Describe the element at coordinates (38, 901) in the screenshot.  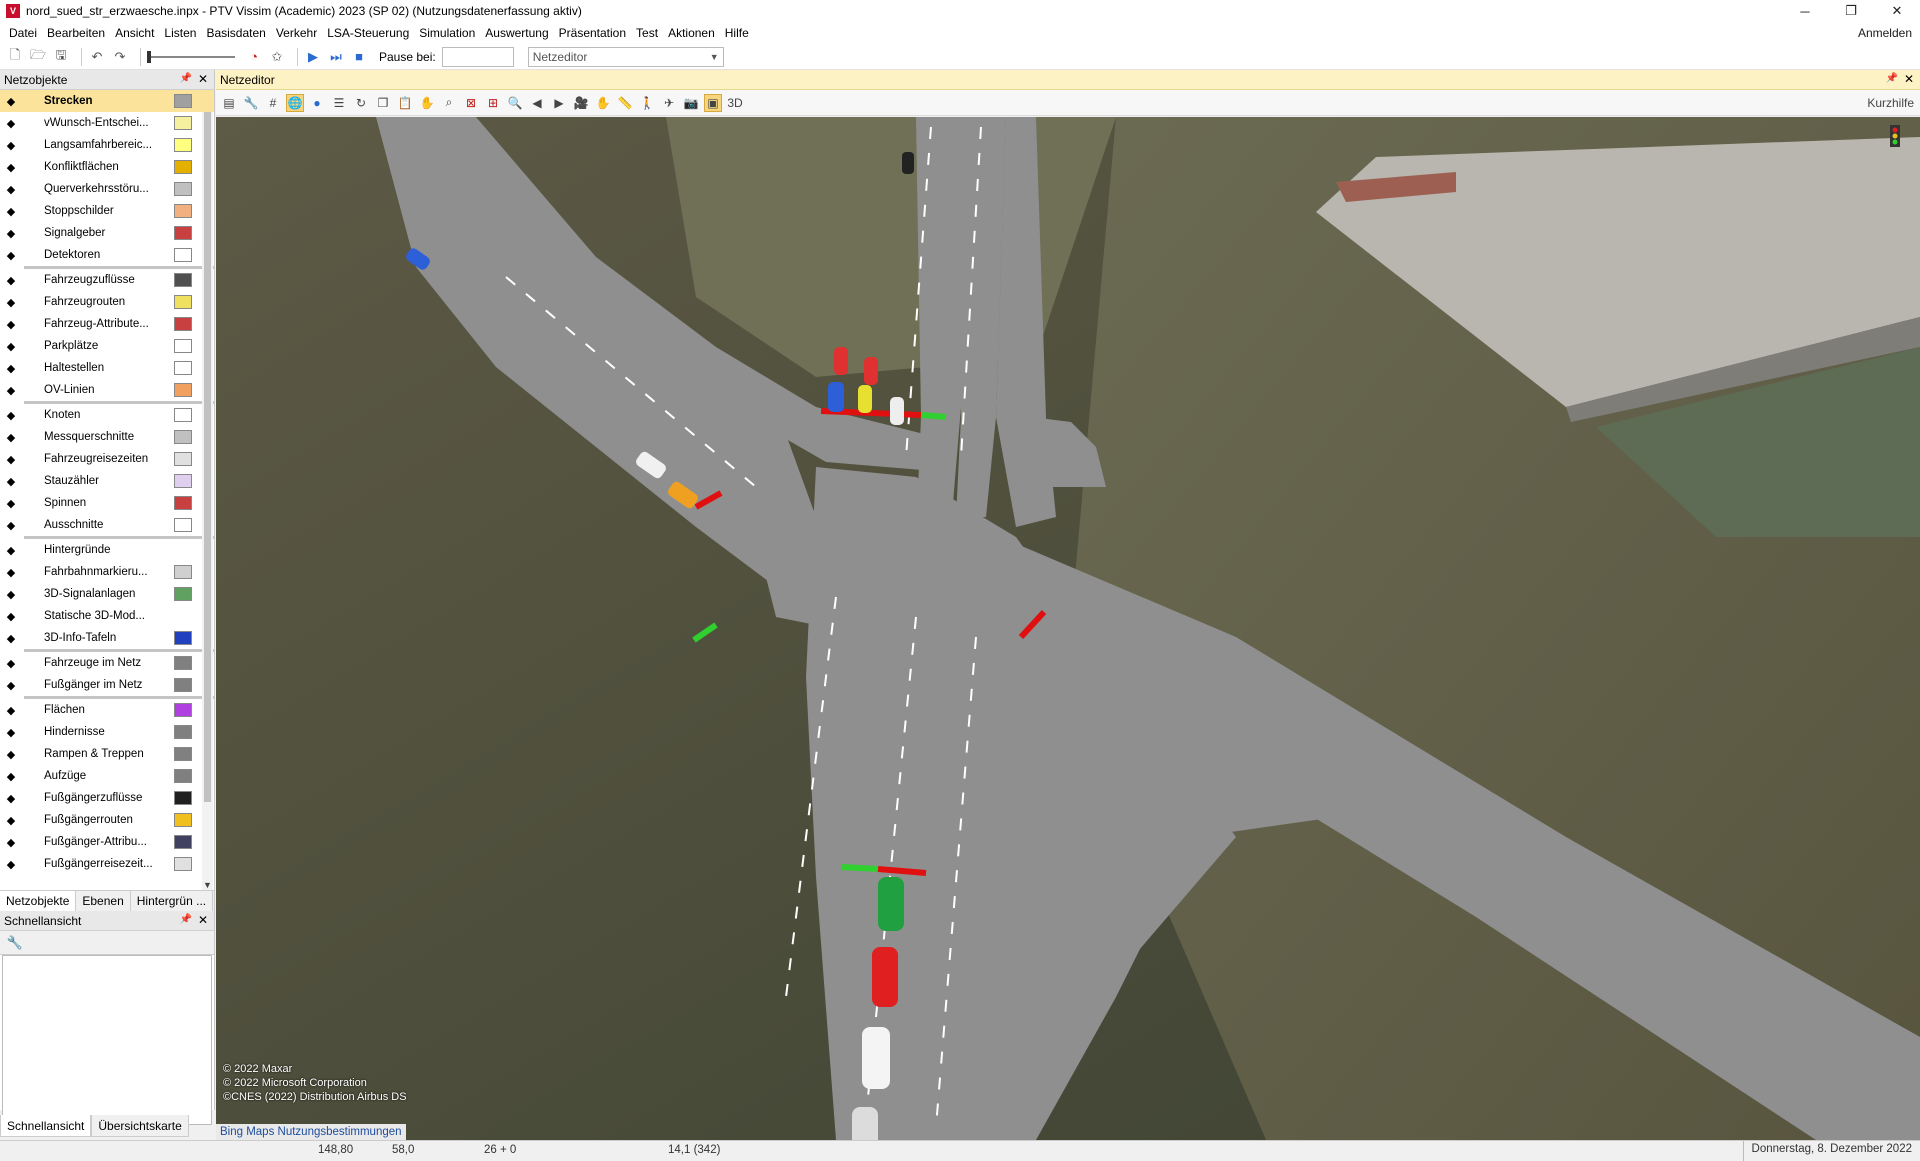
I see `tab-netzobjekte: Netzobjekte` at that location.